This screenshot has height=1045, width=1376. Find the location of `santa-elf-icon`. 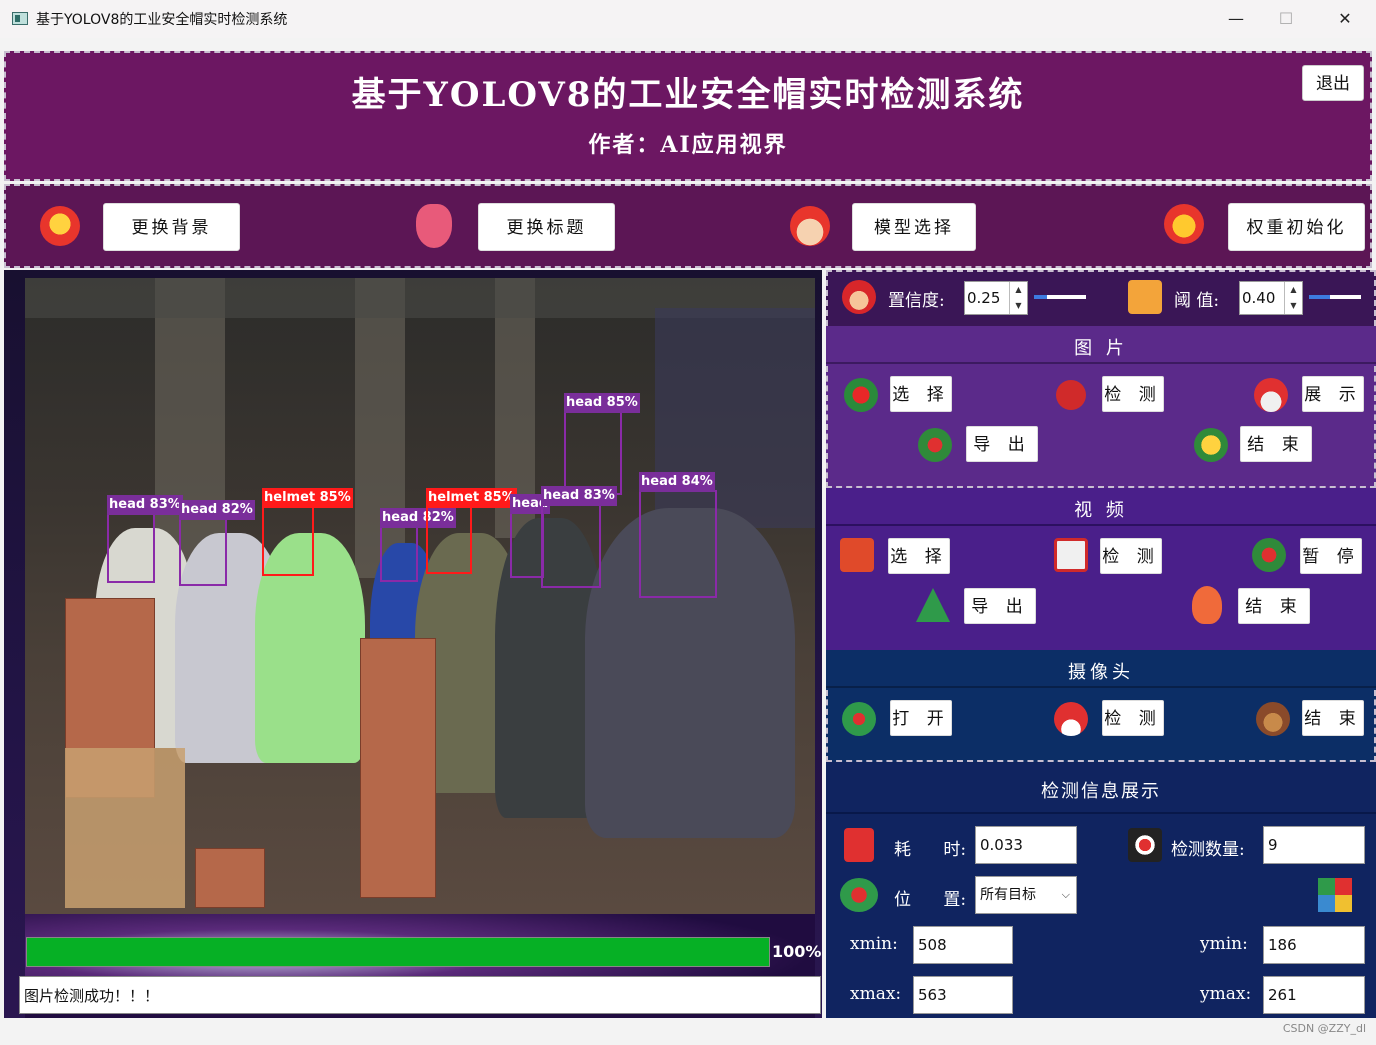

santa-elf-icon is located at coordinates (810, 226).